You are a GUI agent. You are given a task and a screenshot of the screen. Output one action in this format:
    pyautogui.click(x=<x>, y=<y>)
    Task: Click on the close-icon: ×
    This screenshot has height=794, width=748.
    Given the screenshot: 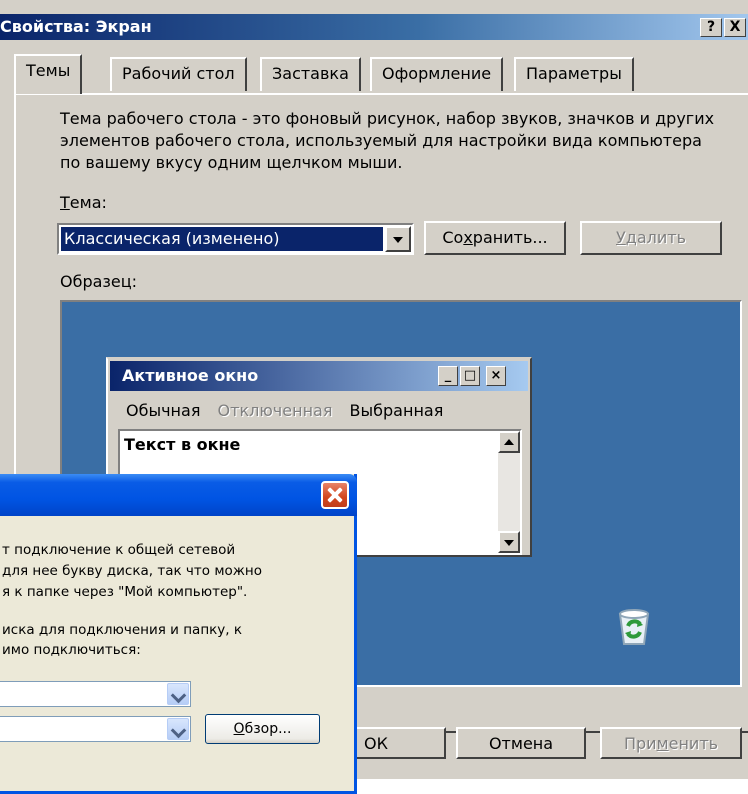 What is the action you would take?
    pyautogui.click(x=496, y=376)
    